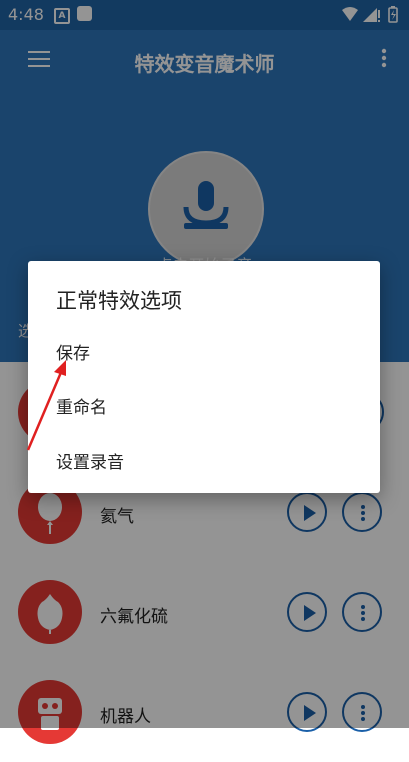 This screenshot has width=409, height=762. Describe the element at coordinates (90, 460) in the screenshot. I see `option-set-recording: 设置录音` at that location.